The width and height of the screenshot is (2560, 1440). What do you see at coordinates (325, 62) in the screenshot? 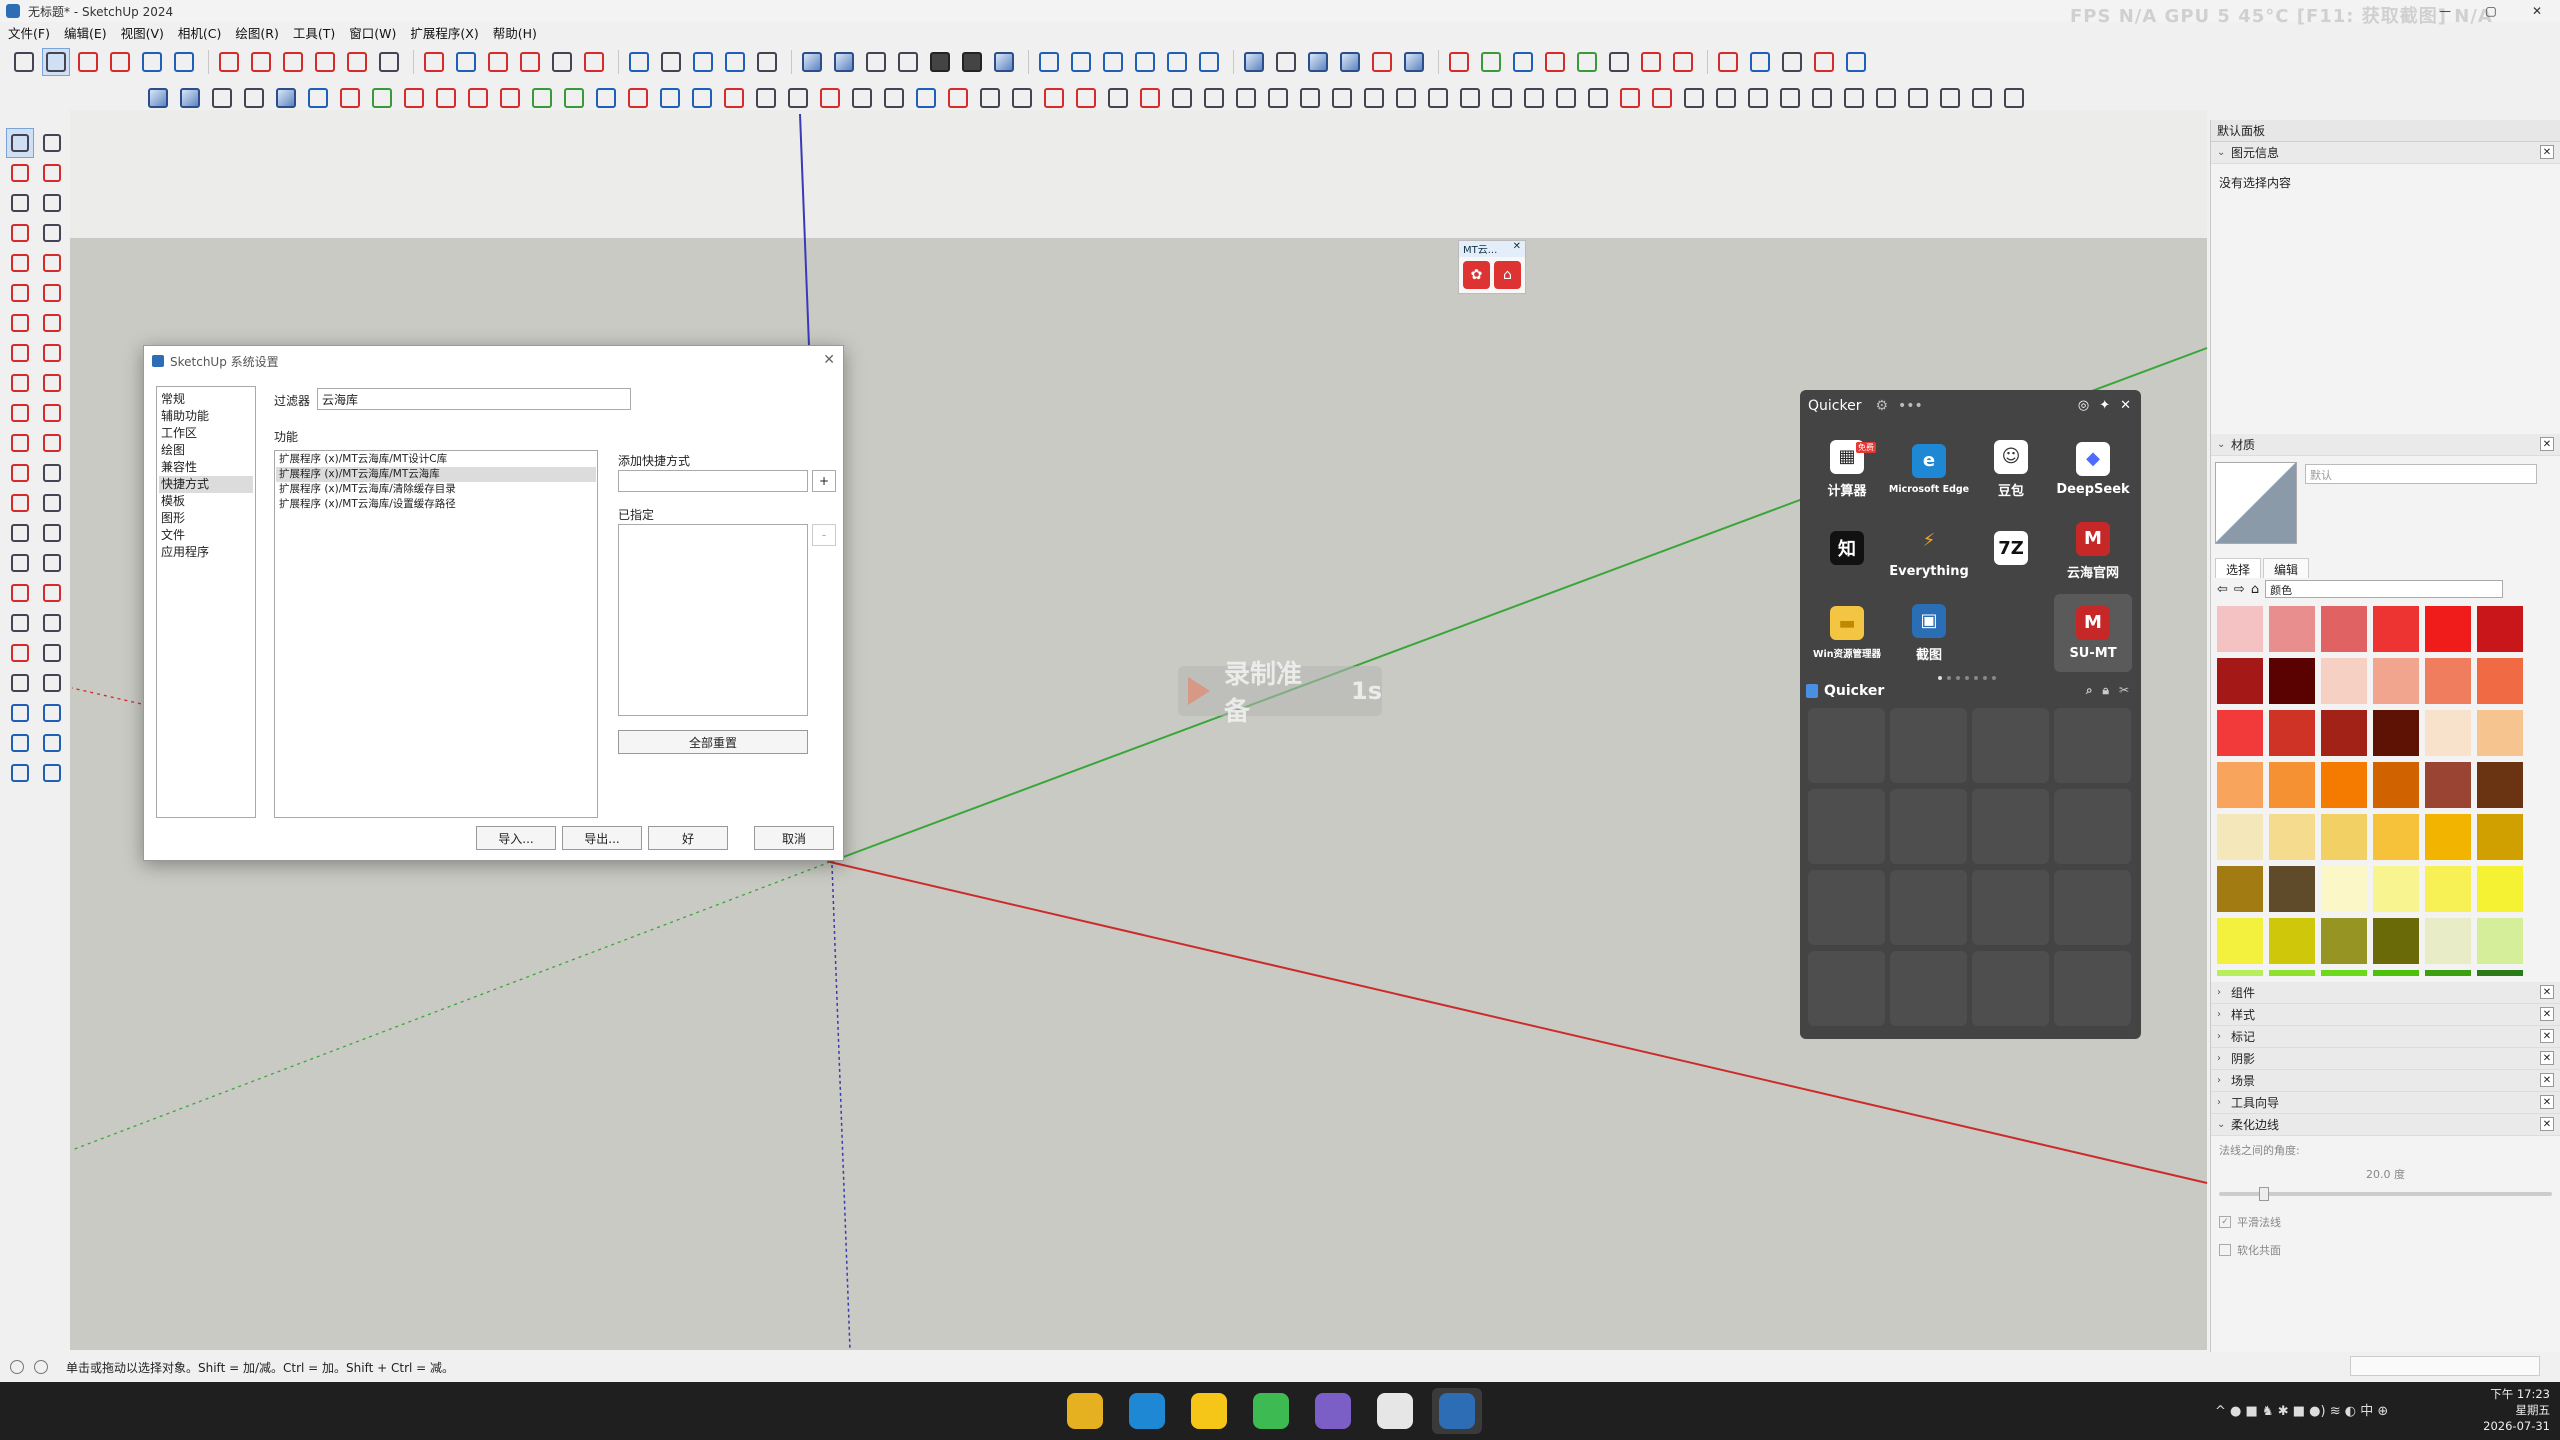
I see `rotate-tool-icon` at bounding box center [325, 62].